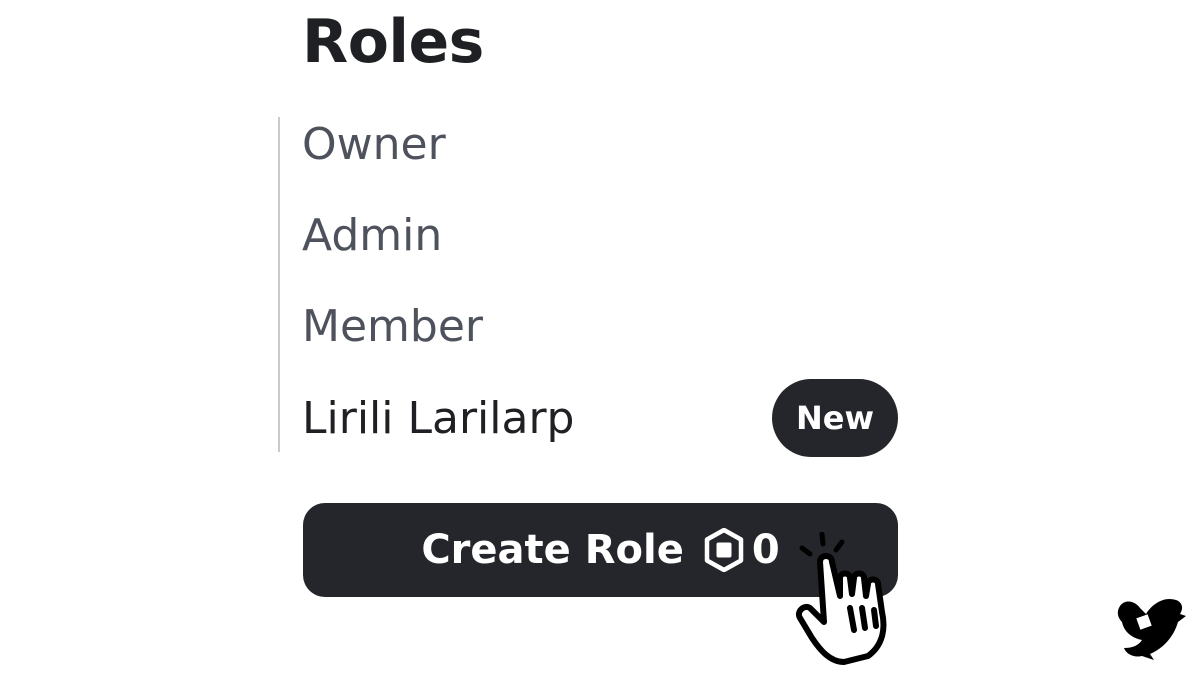  I want to click on role-item-lirili-larilarp: Lirili Larilarp New, so click(601, 418).